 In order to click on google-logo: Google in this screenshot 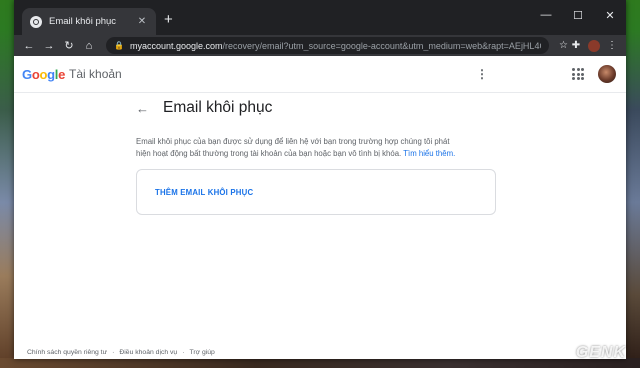, I will do `click(43, 74)`.